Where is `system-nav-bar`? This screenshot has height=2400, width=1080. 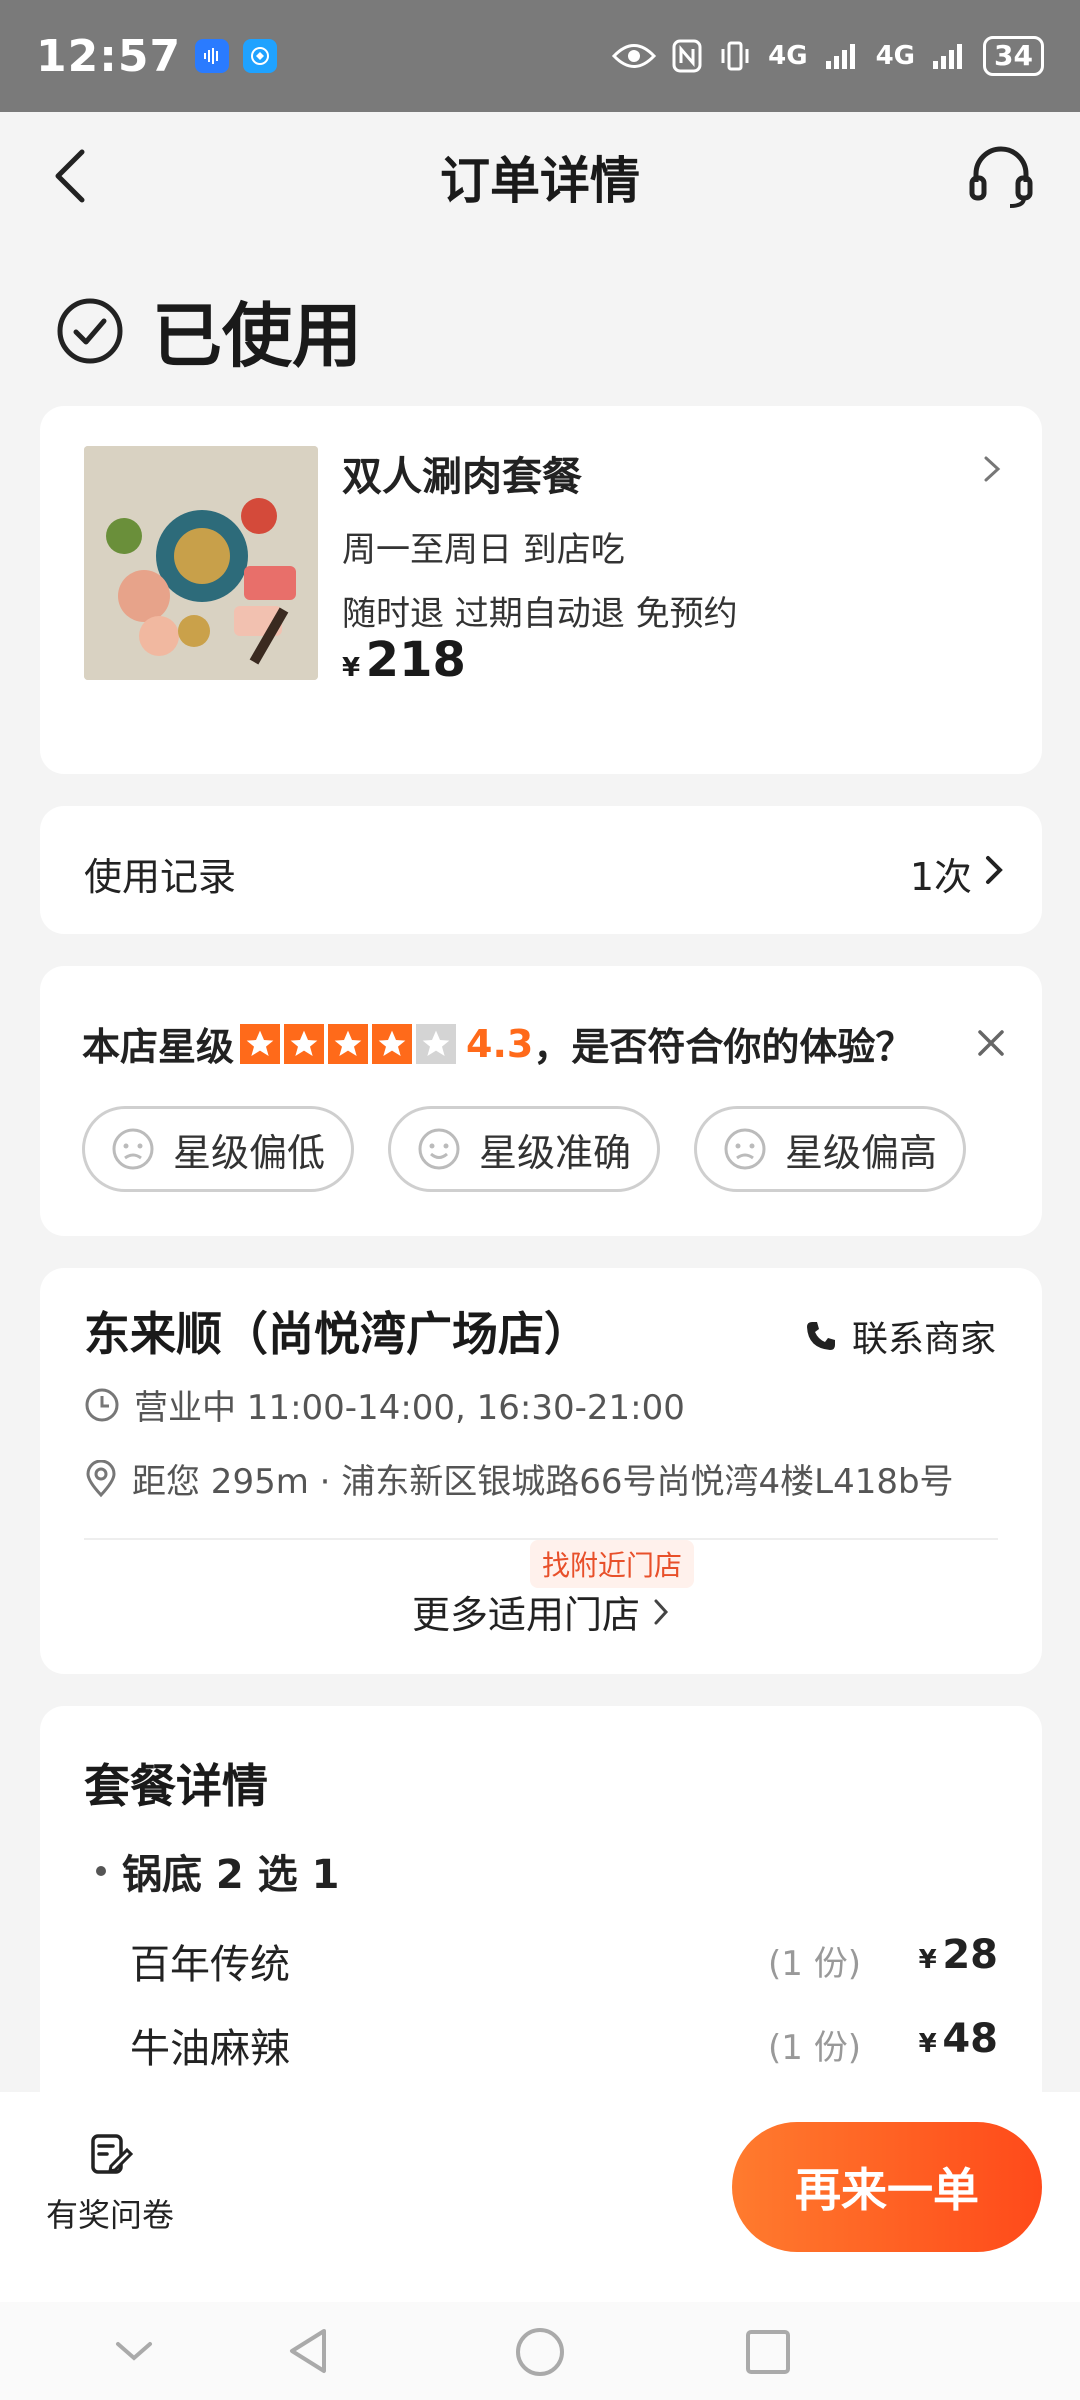
system-nav-bar is located at coordinates (540, 2351).